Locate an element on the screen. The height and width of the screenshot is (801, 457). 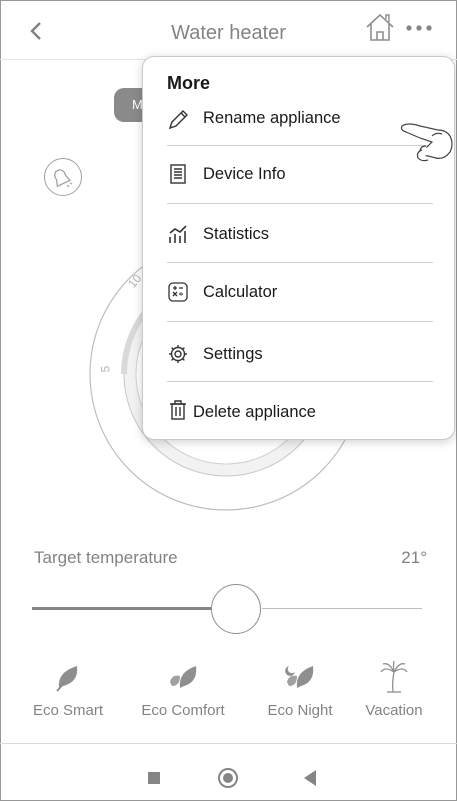
target-temperature-label: Target temperature is located at coordinates (106, 557).